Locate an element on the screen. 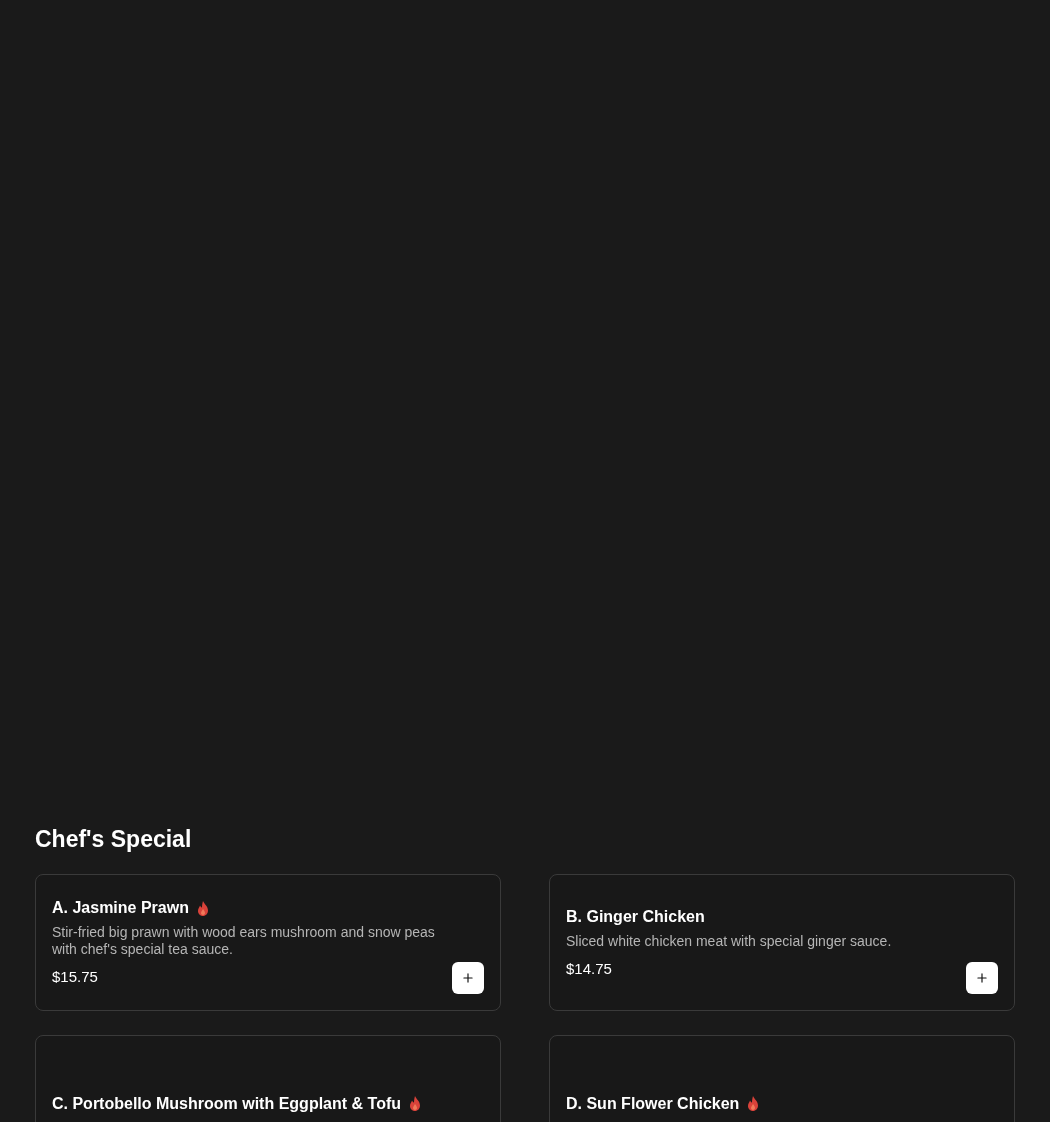 Image resolution: width=1050 pixels, height=1122 pixels. item-price: $14.75 is located at coordinates (589, 968).